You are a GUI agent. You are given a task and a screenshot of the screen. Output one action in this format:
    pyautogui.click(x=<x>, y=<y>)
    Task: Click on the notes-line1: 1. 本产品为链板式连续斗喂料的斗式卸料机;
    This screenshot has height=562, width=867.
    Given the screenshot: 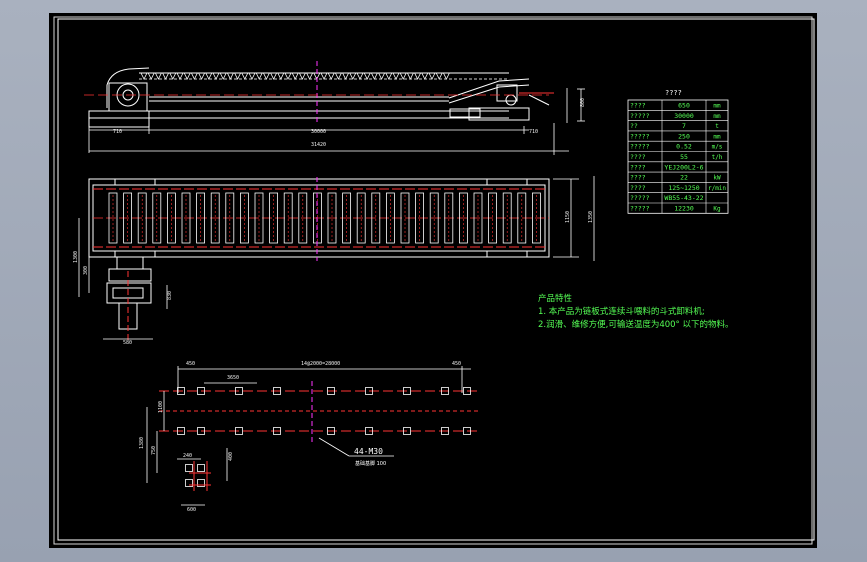 What is the action you would take?
    pyautogui.click(x=621, y=311)
    